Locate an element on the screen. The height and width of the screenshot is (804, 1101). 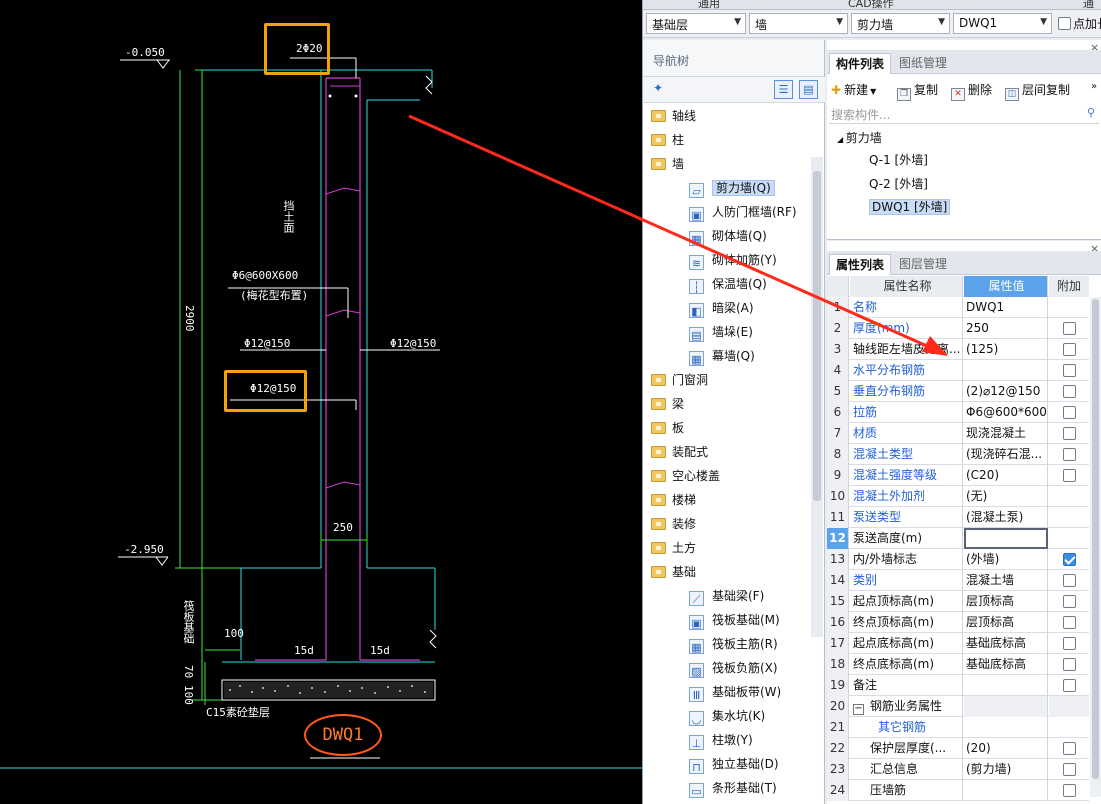
copy-button: ❐ 复制 is located at coordinates (917, 91).